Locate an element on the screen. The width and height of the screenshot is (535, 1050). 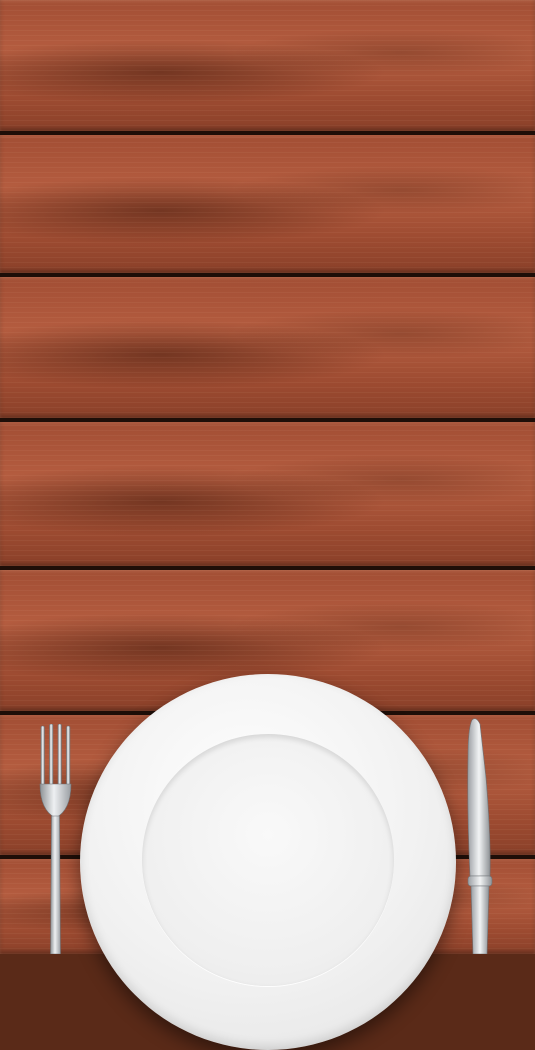
plate-well is located at coordinates (268, 860).